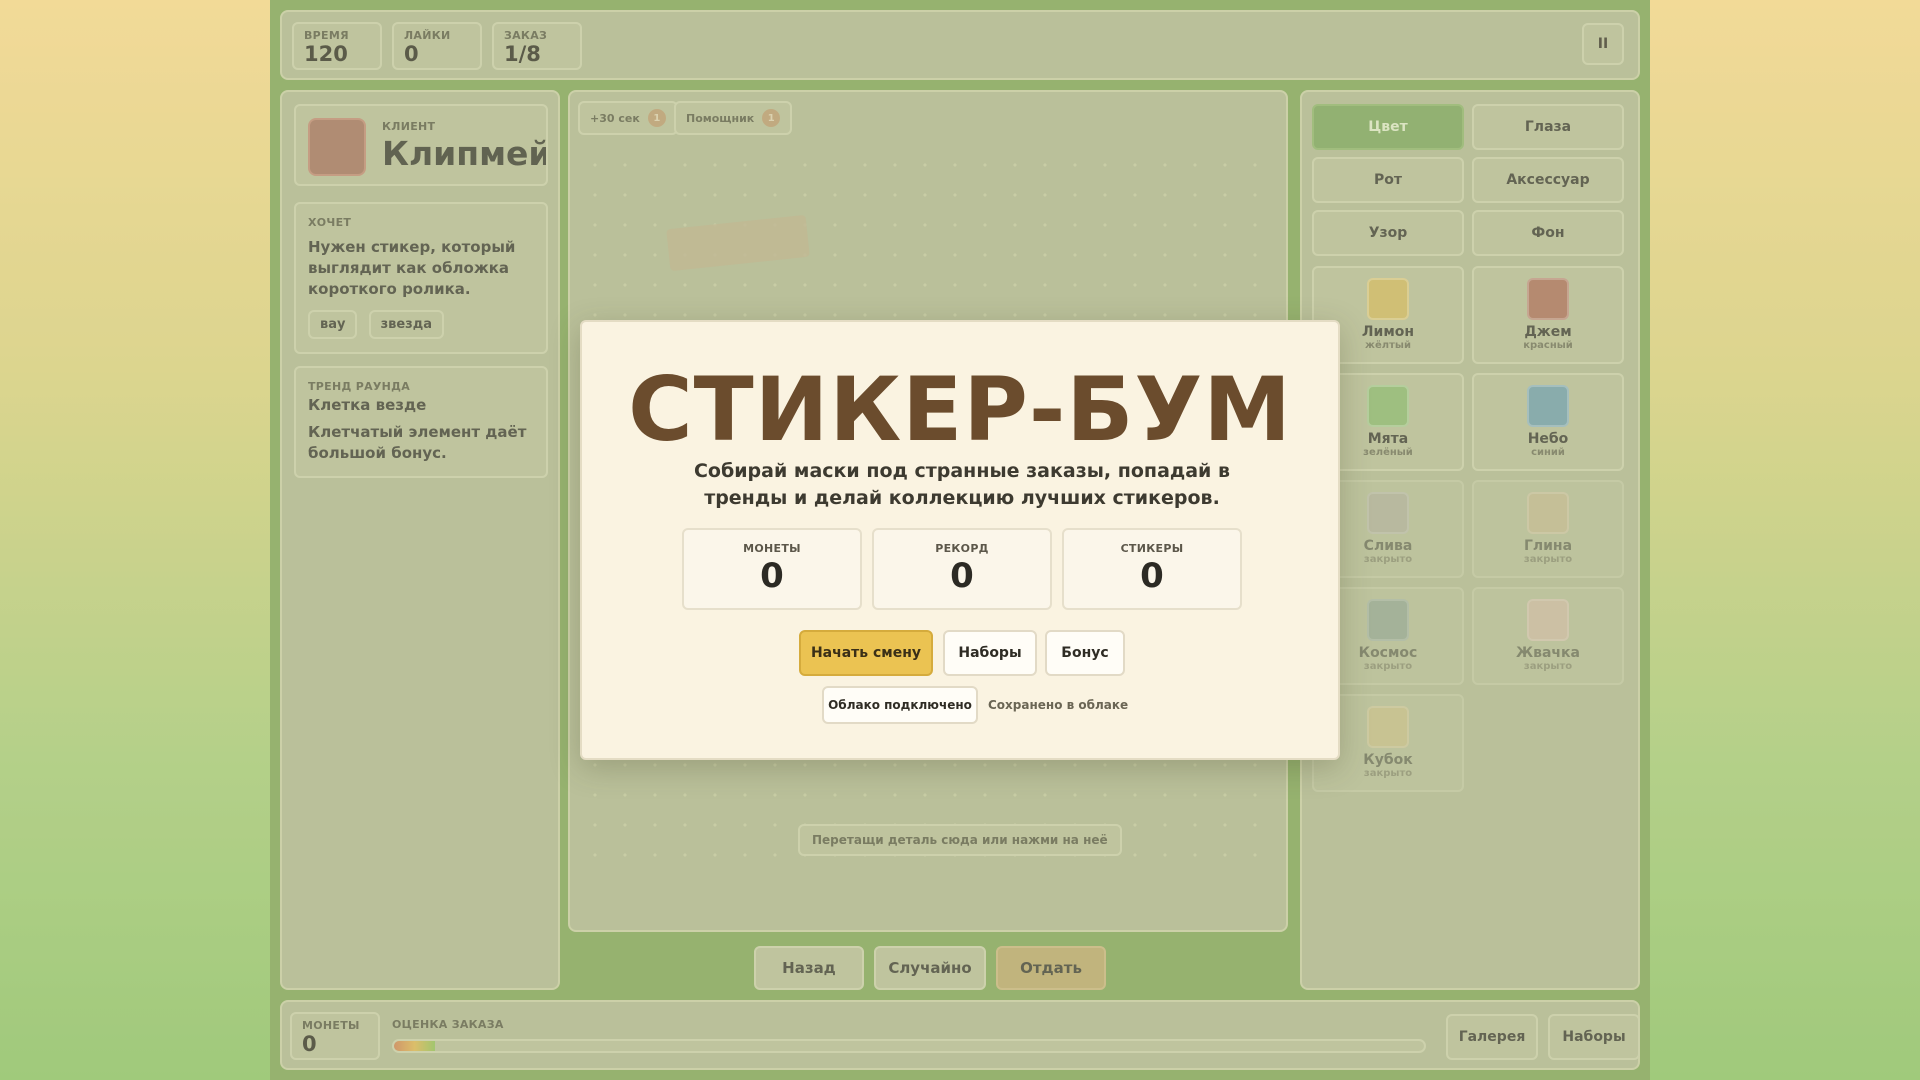  Describe the element at coordinates (960, 409) in the screenshot. I see `game-title: СТИКЕР-БУМ` at that location.